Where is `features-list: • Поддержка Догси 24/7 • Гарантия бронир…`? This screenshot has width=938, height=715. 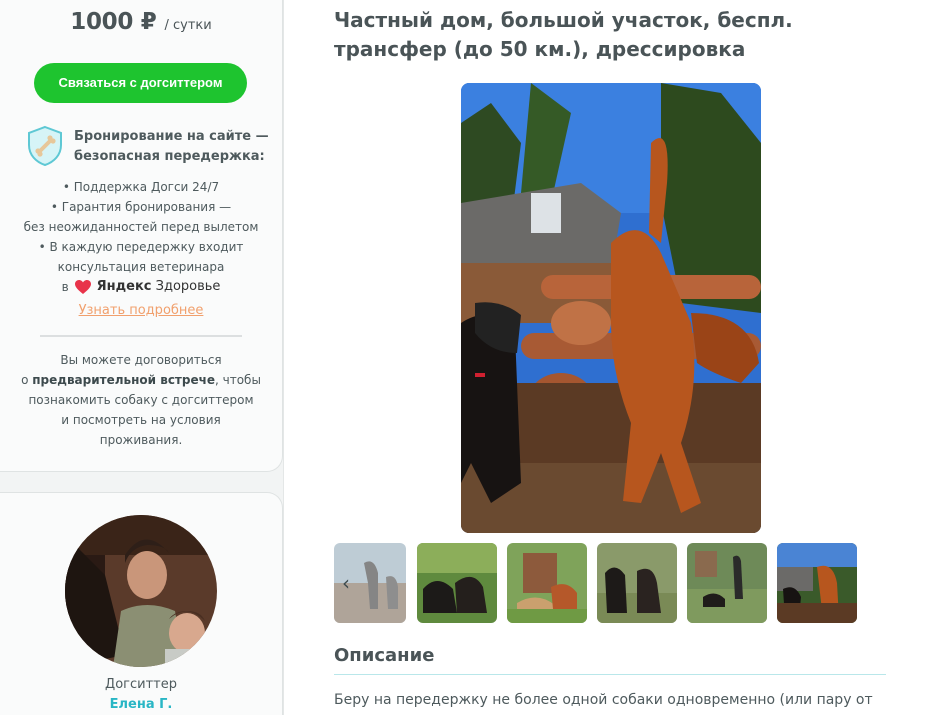 features-list: • Поддержка Догси 24/7 • Гарантия бронир… is located at coordinates (141, 249).